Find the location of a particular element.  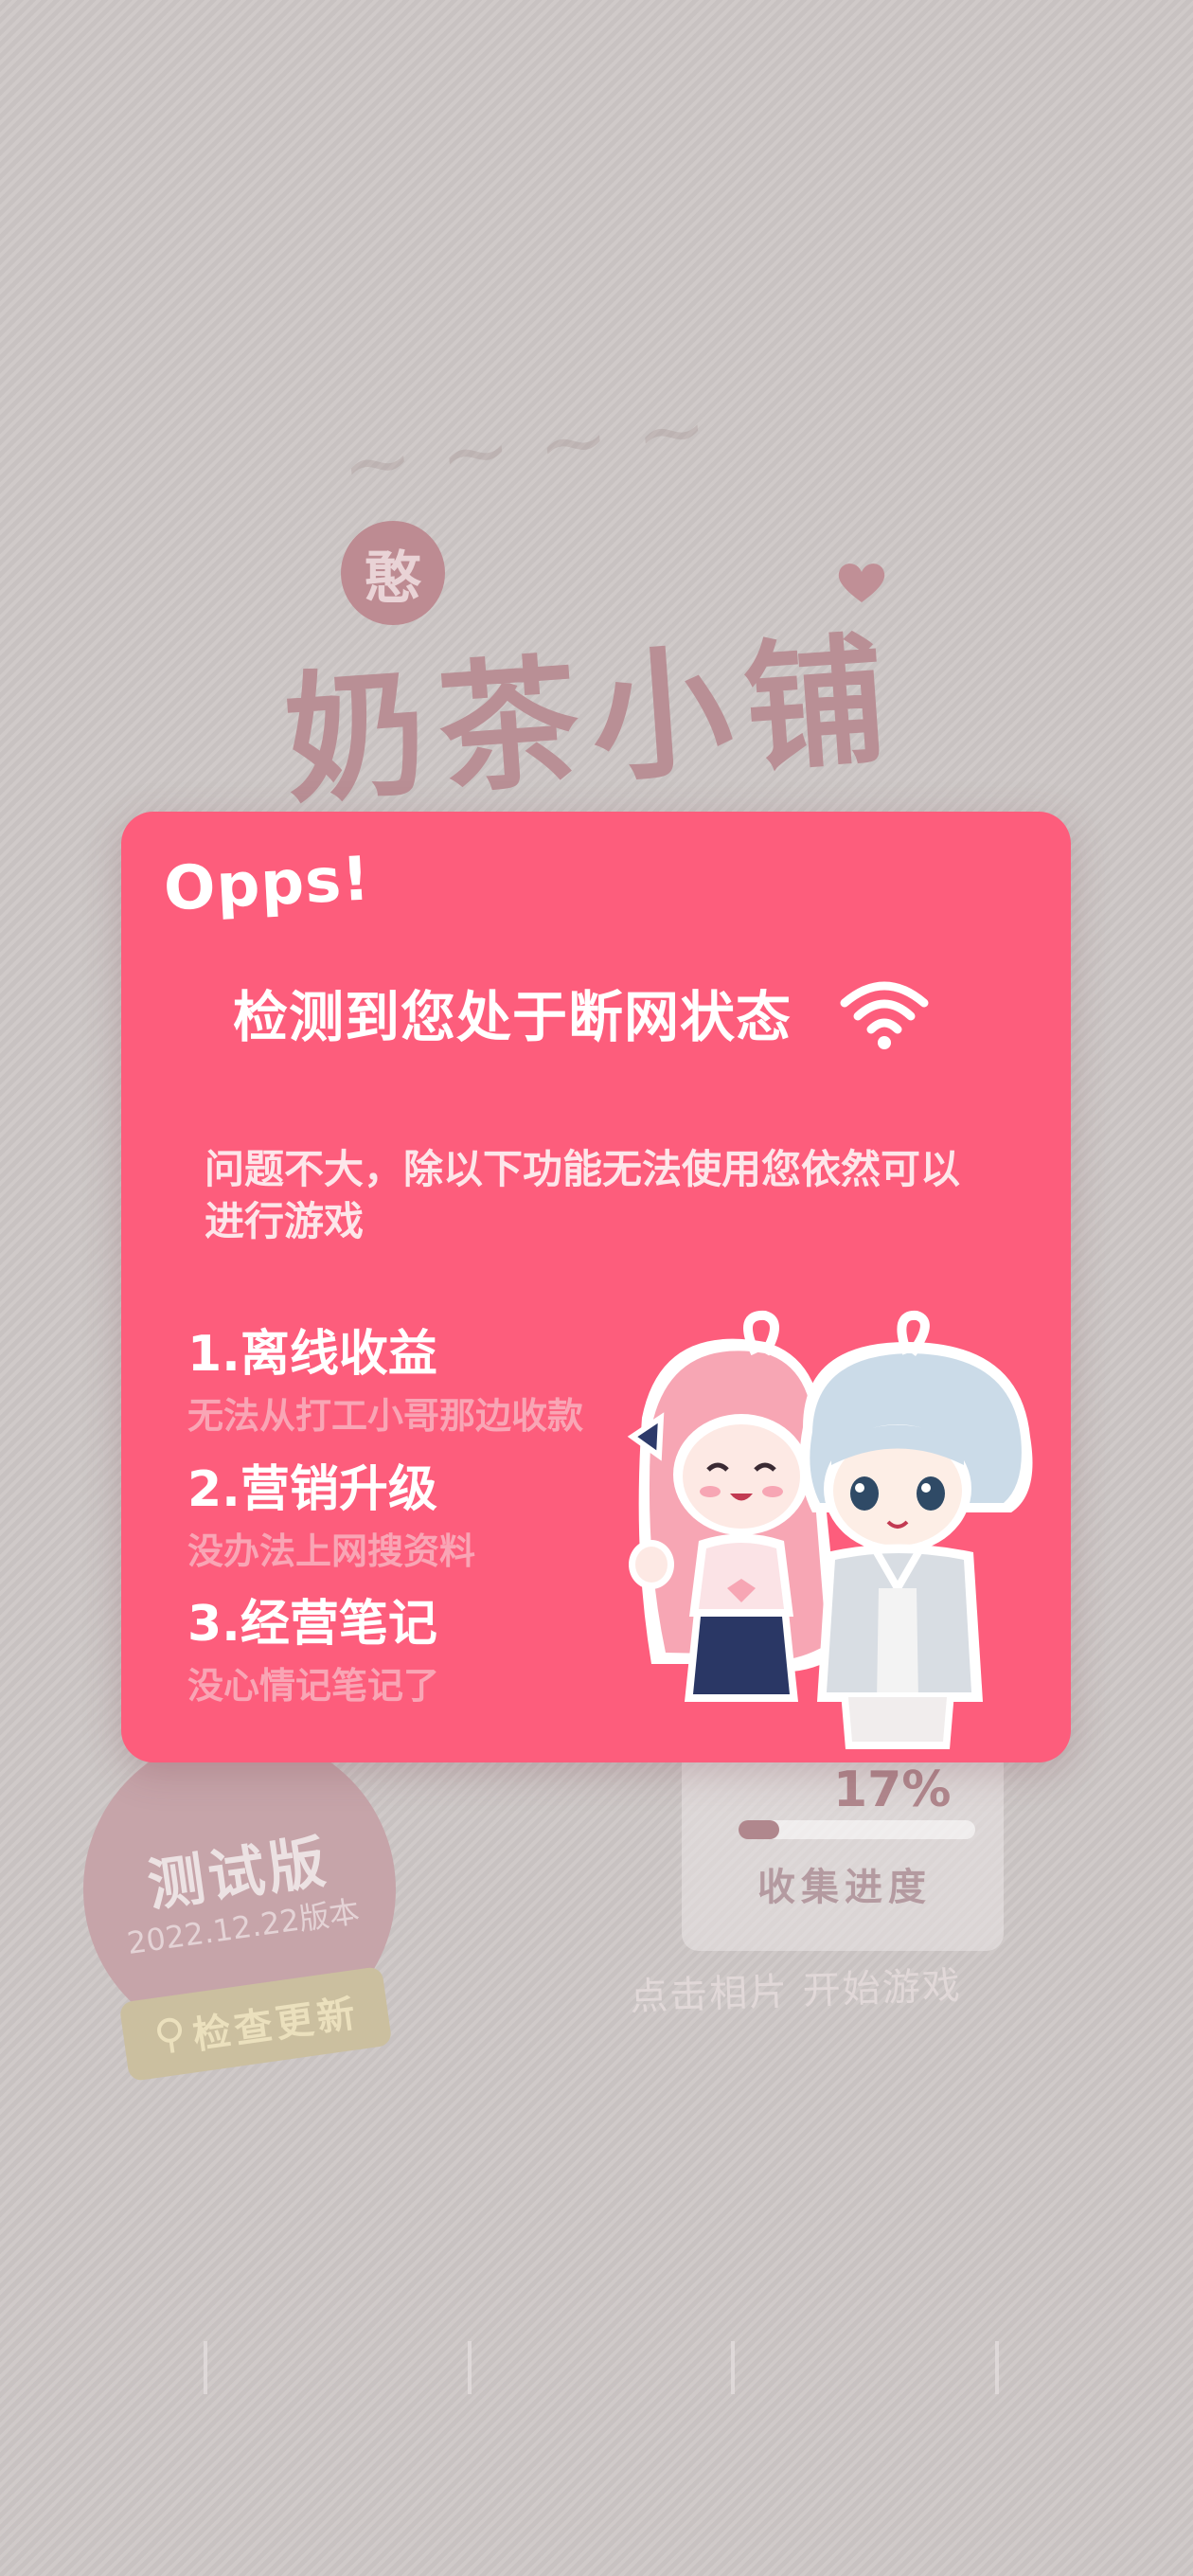

collection-progress-label: 收集进度 is located at coordinates (844, 1887).